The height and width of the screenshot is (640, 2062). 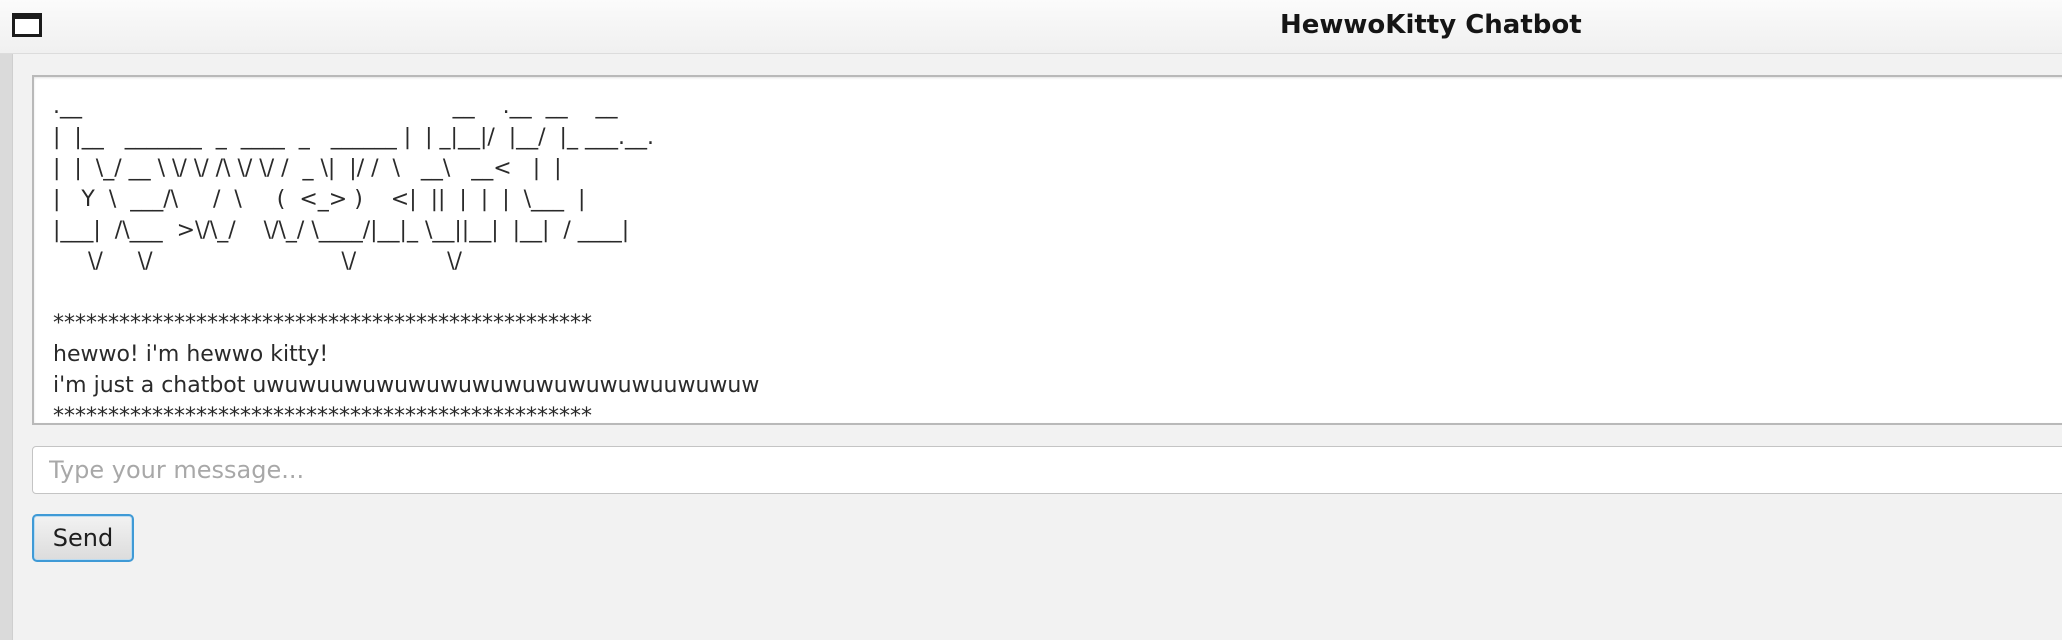 What do you see at coordinates (1047, 470) in the screenshot?
I see `message-input` at bounding box center [1047, 470].